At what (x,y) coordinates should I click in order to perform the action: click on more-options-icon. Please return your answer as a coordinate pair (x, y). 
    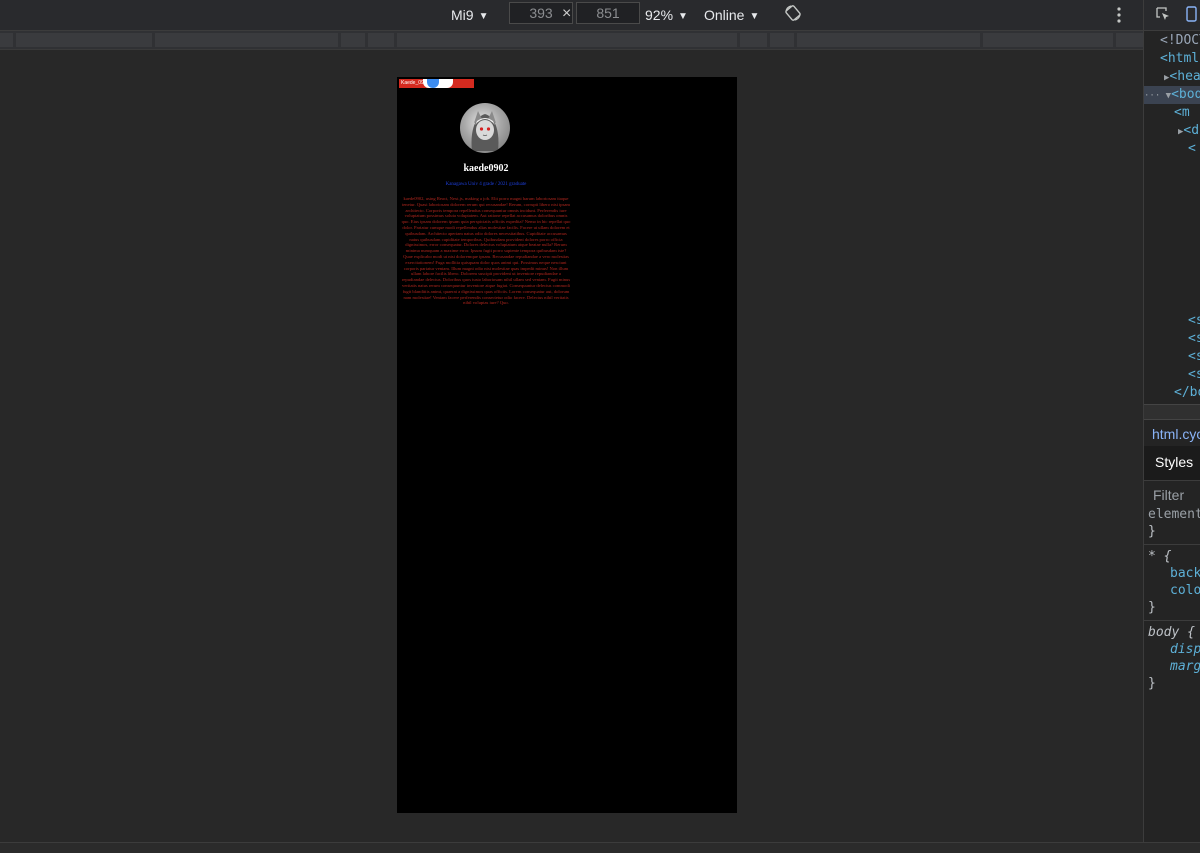
    Looking at the image, I should click on (1119, 15).